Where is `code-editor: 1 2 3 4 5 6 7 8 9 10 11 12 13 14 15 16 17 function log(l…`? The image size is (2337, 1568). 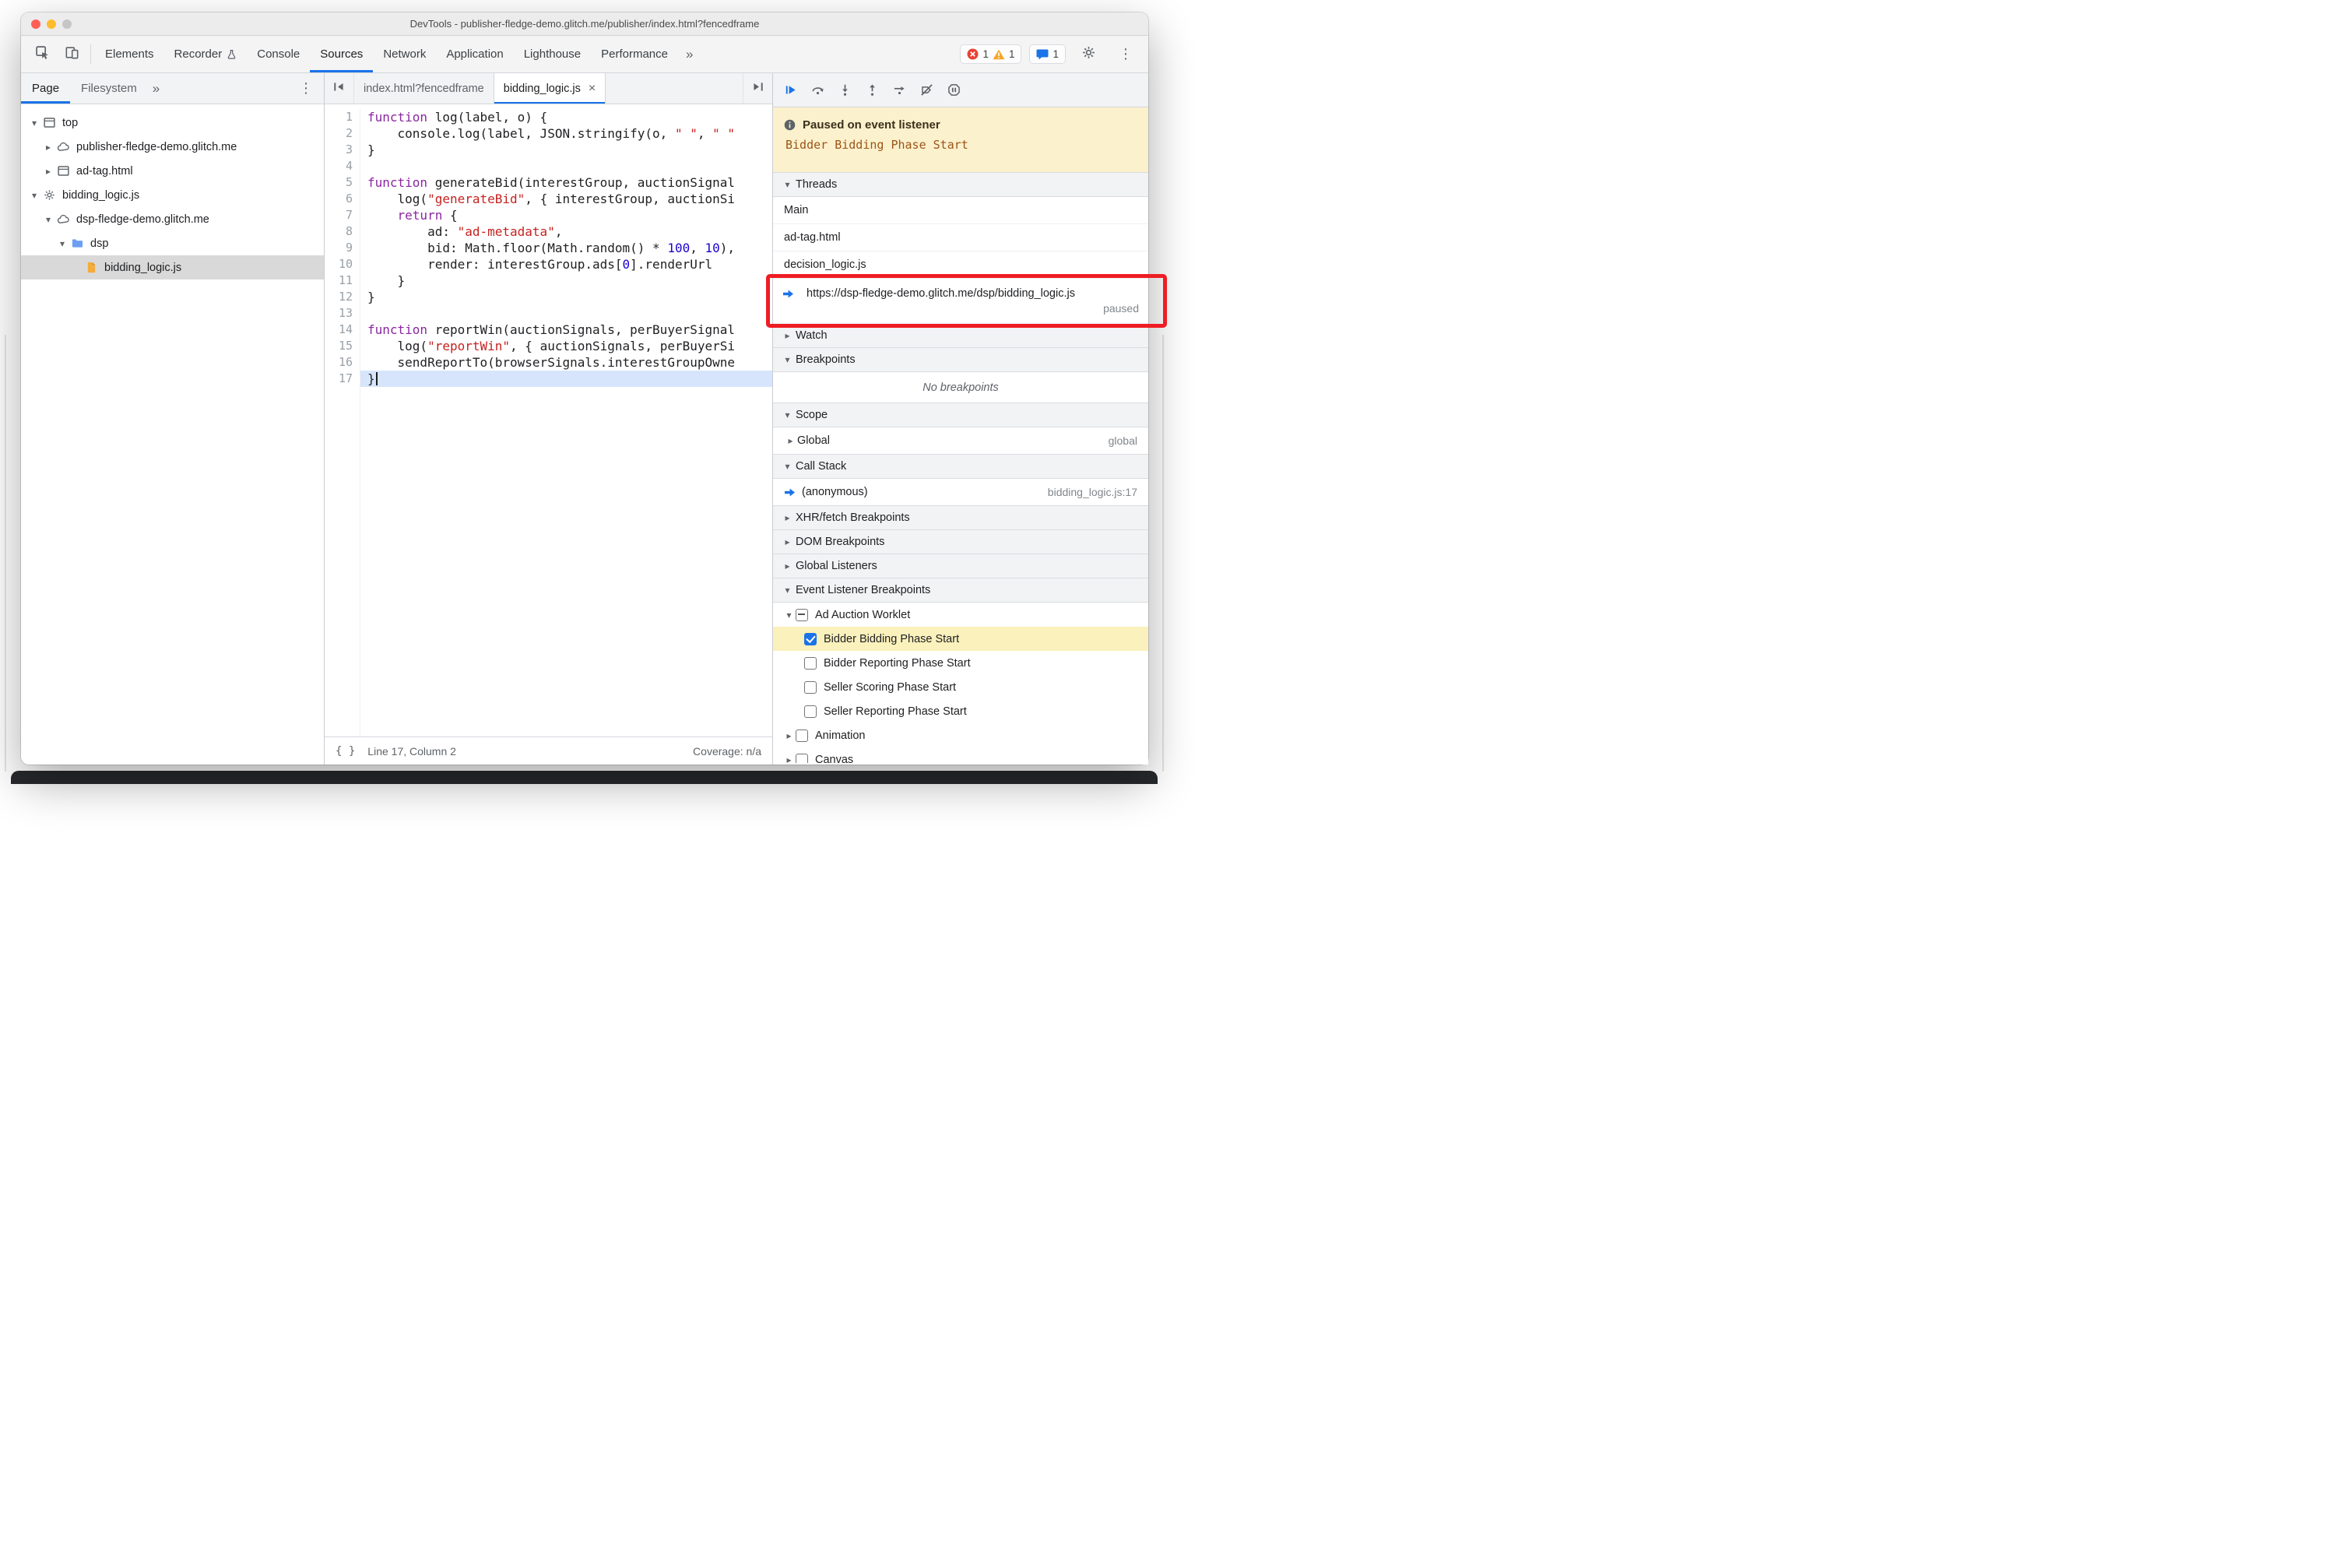 code-editor: 1 2 3 4 5 6 7 8 9 10 11 12 13 14 15 16 17 function log(l… is located at coordinates (549, 420).